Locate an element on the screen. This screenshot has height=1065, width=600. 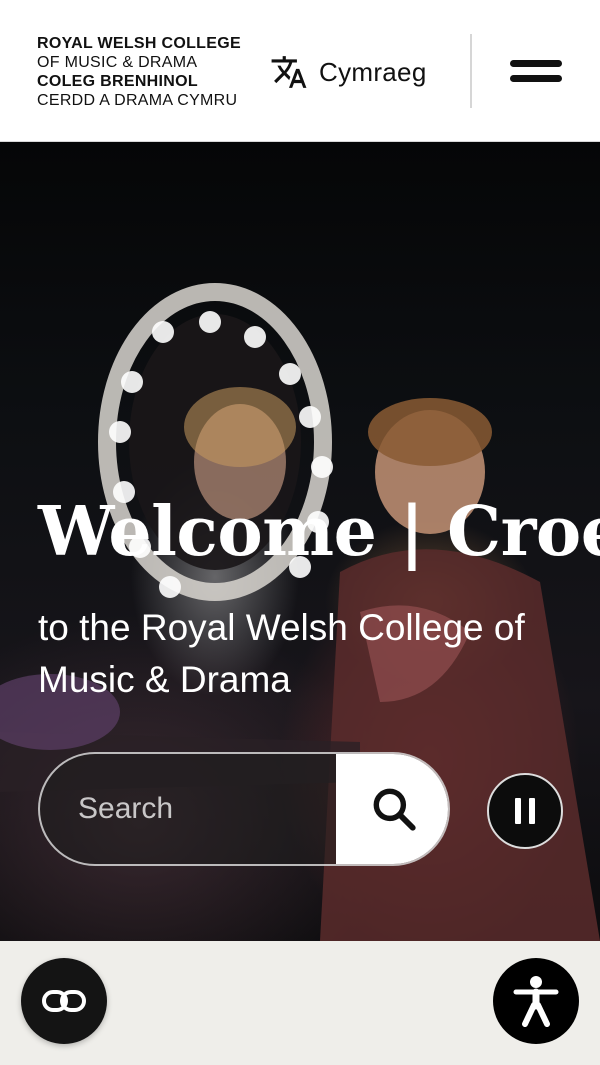
search-input is located at coordinates (188, 809).